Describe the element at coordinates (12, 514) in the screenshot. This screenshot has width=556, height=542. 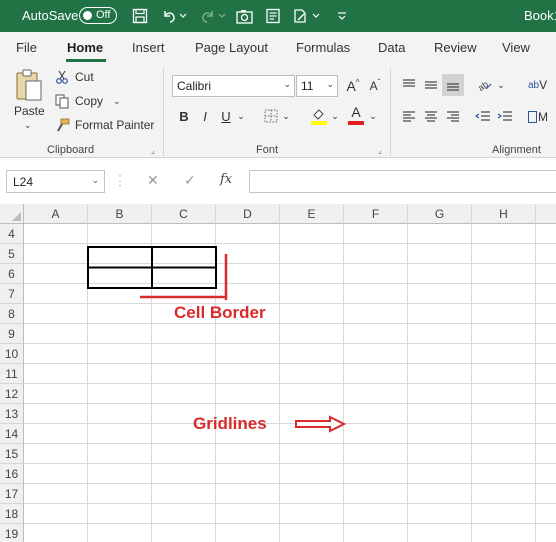
I see `row-header-18: 18` at that location.